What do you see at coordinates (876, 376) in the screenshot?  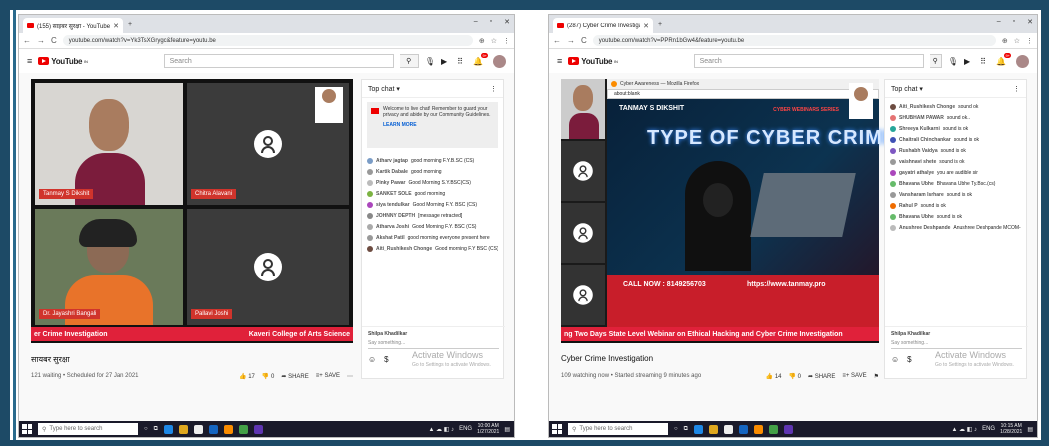 I see `flag-icon: ⚑` at bounding box center [876, 376].